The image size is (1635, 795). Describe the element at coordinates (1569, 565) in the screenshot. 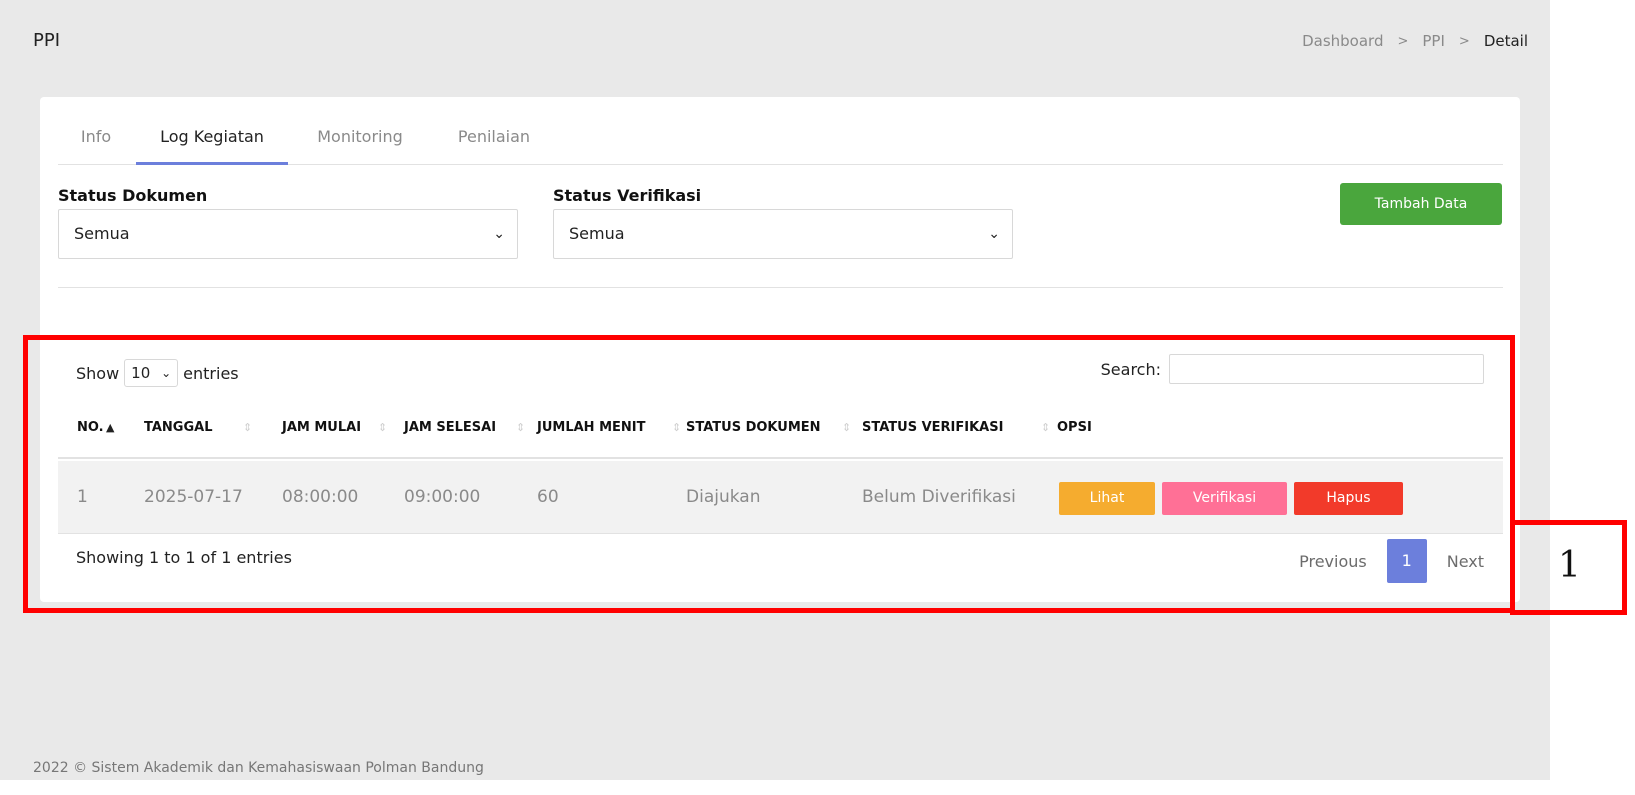

I see `annotation-marker: 1` at that location.